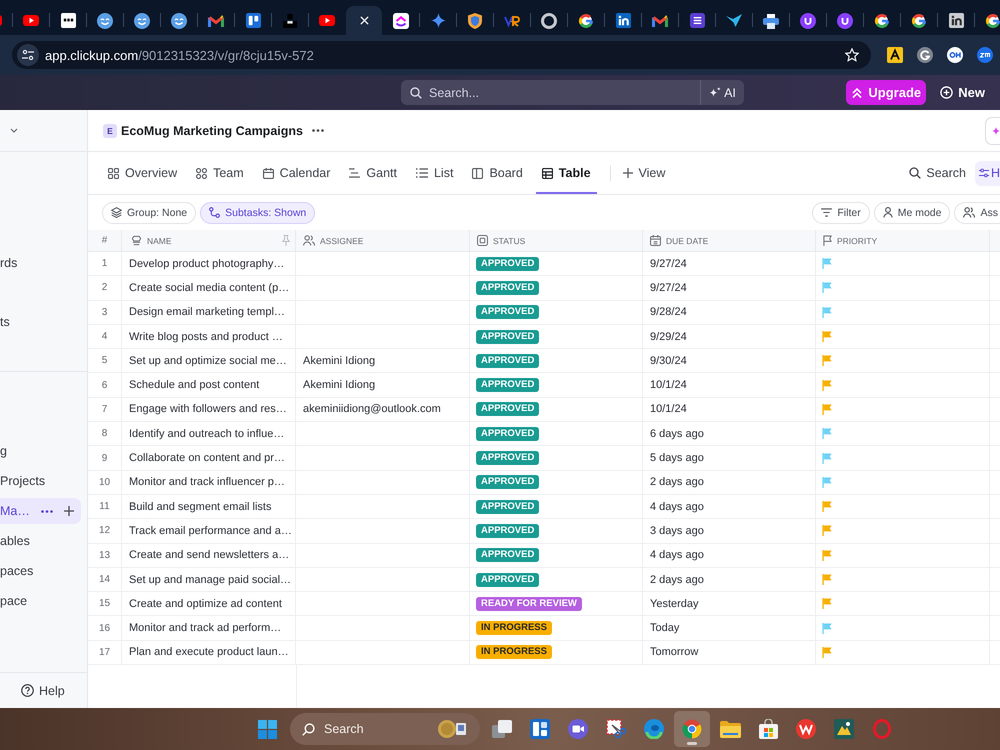 This screenshot has height=750, width=1000. I want to click on sidebar-item: ables, so click(15, 541).